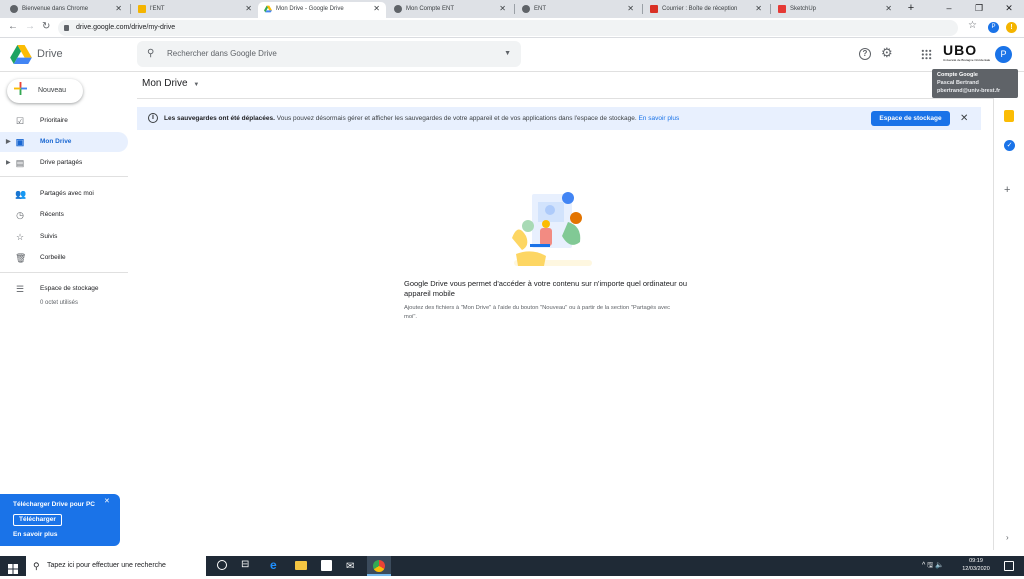 The width and height of the screenshot is (1024, 579). I want to click on tab-ent-2: ENT ✕, so click(578, 10).